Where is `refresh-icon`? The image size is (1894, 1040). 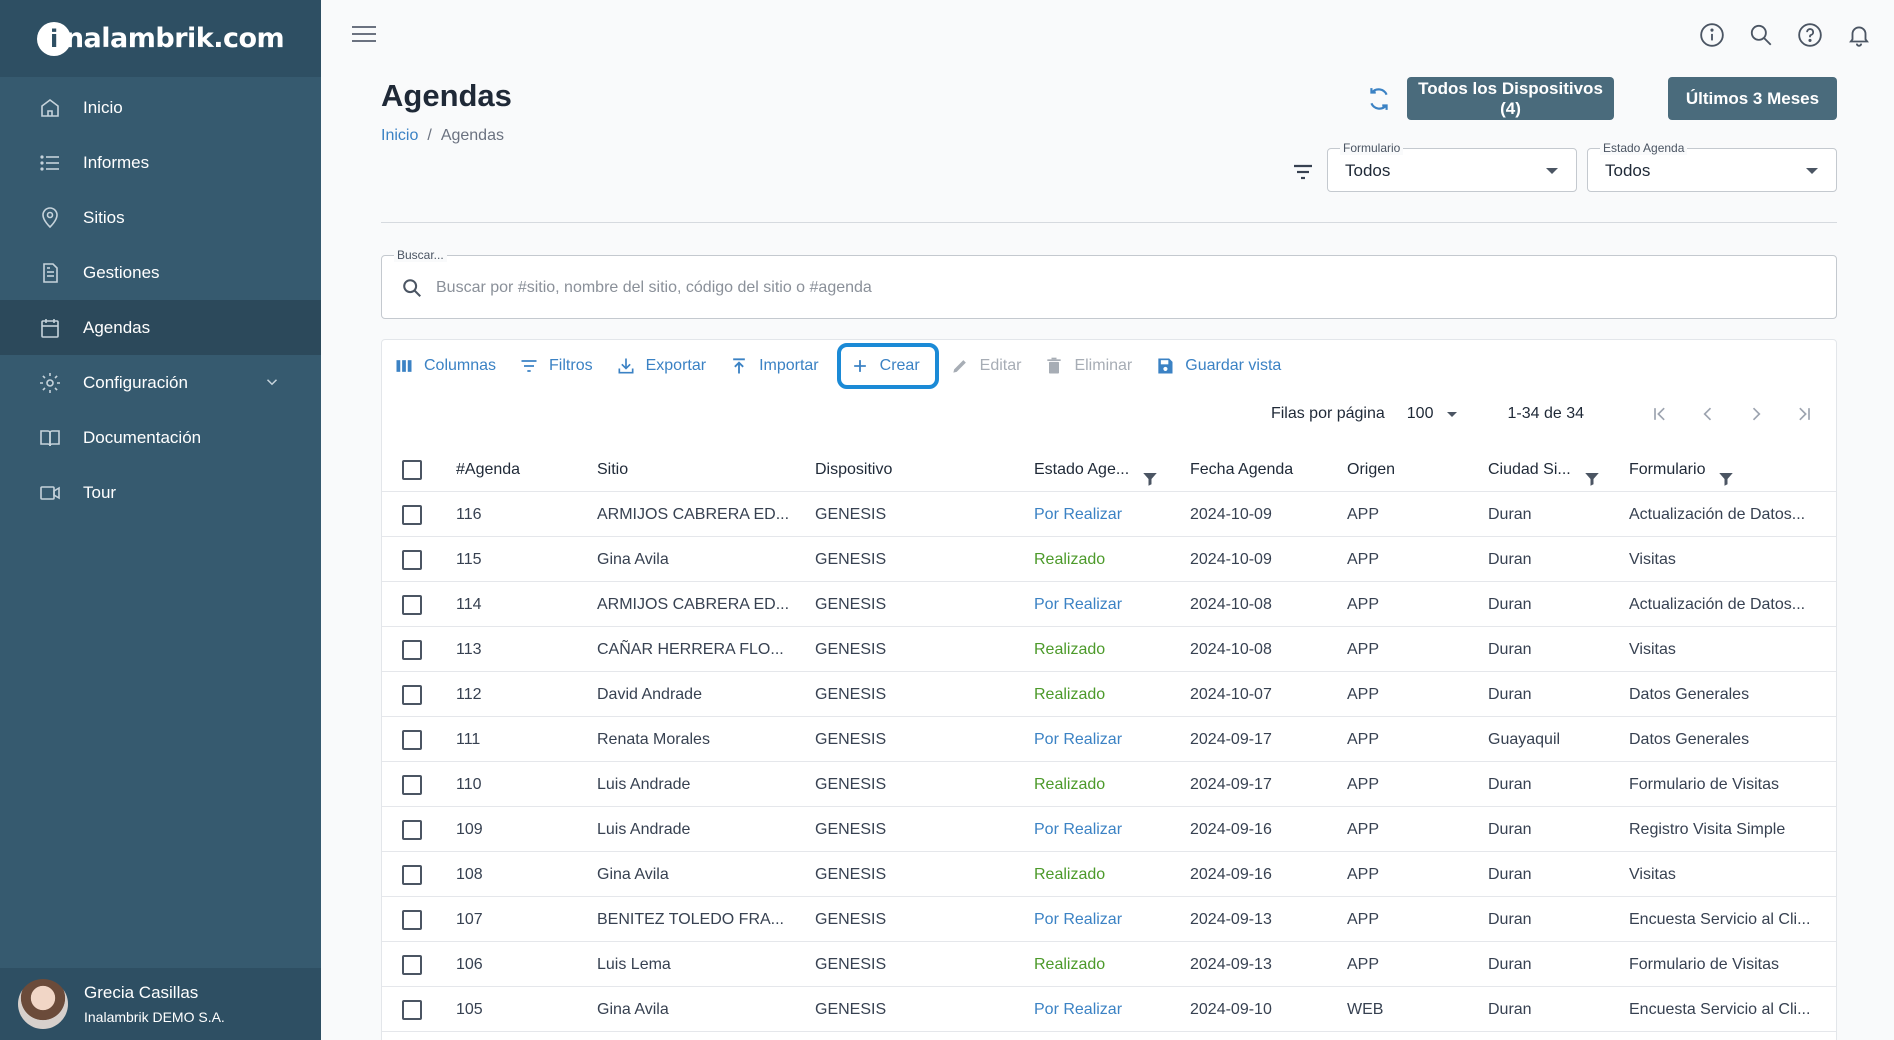
refresh-icon is located at coordinates (1379, 99).